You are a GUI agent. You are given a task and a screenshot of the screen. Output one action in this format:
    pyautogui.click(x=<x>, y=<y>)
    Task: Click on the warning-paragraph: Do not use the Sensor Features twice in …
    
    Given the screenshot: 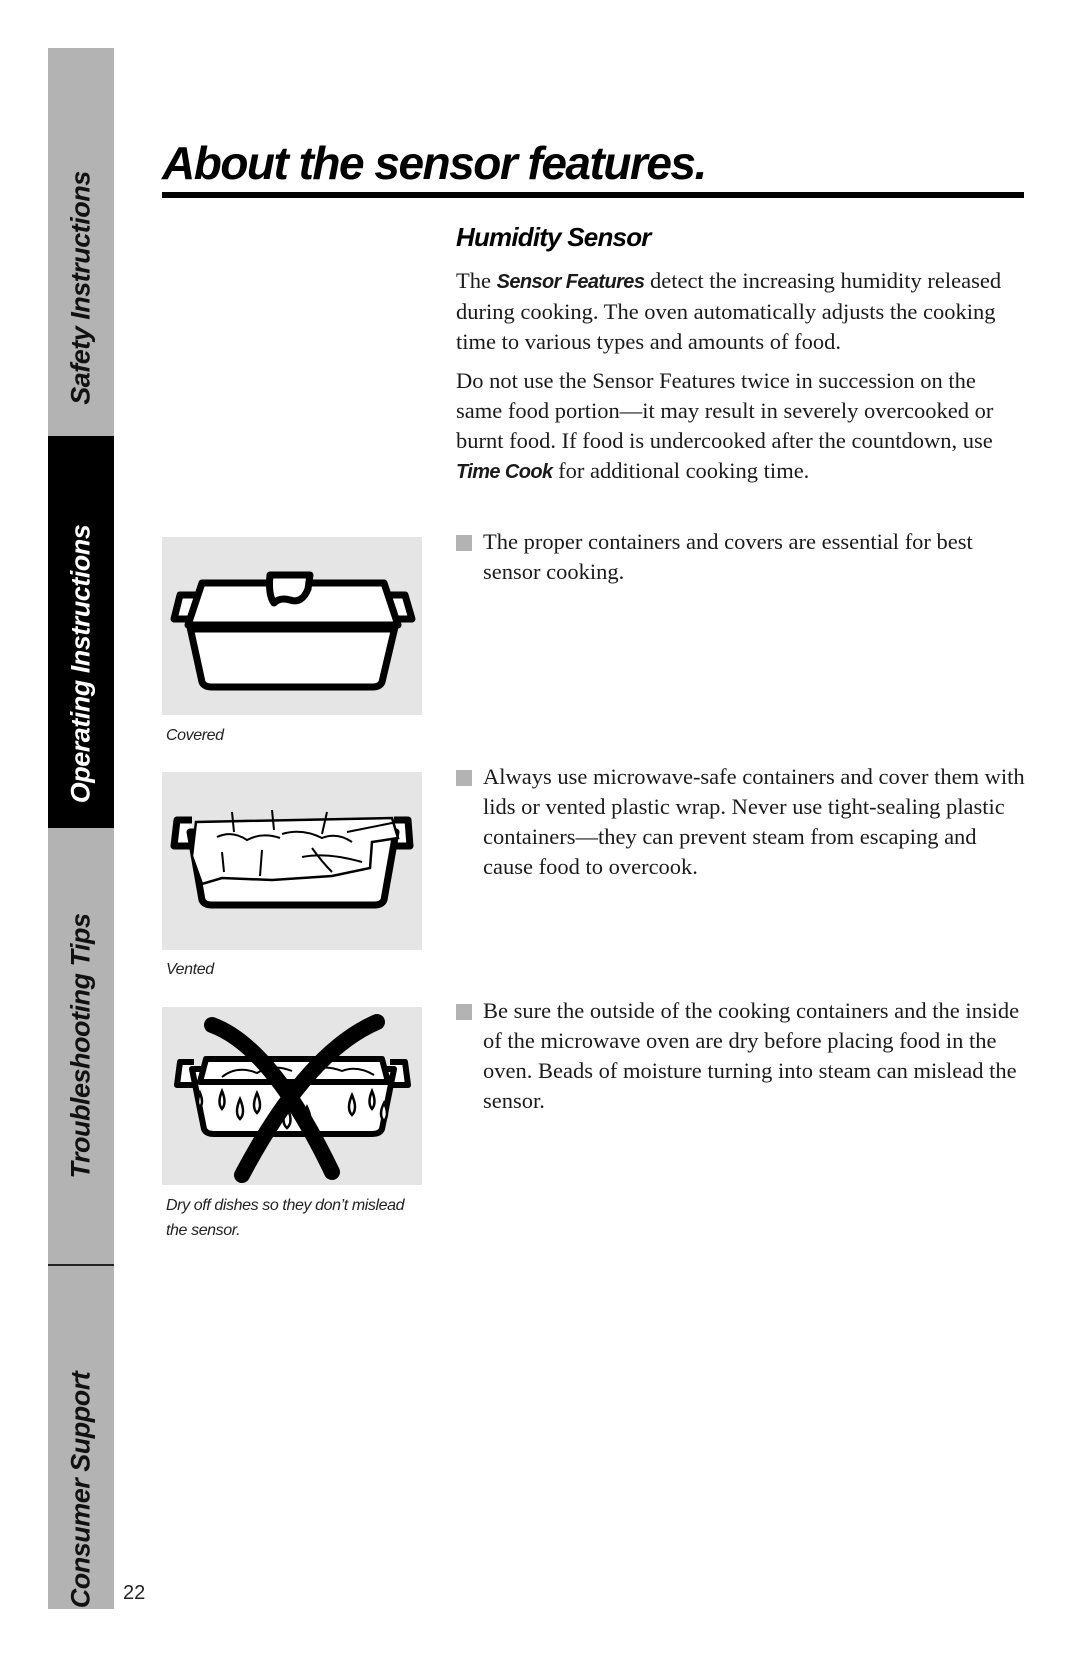 What is the action you would take?
    pyautogui.click(x=741, y=426)
    